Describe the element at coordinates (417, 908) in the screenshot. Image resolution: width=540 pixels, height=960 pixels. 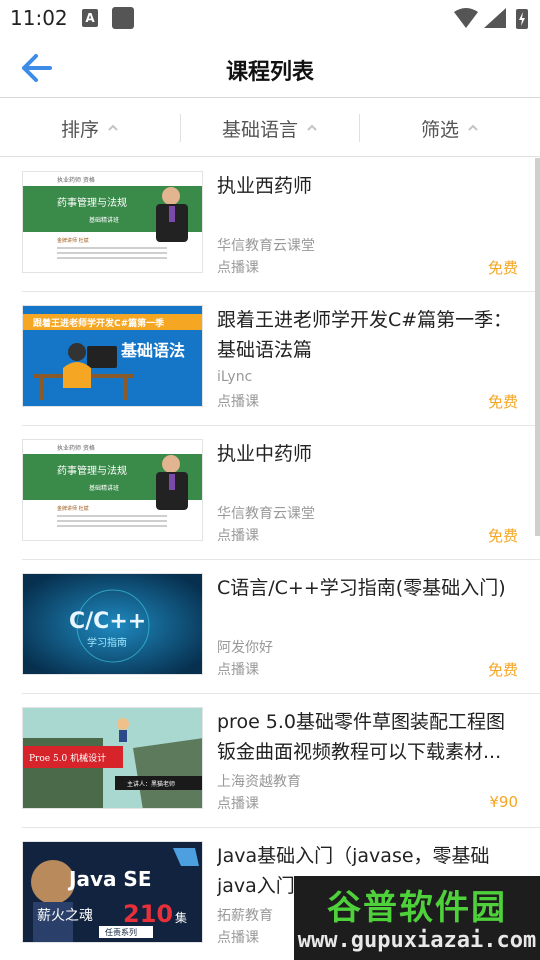
I see `watermark-text: 谷普软件园` at that location.